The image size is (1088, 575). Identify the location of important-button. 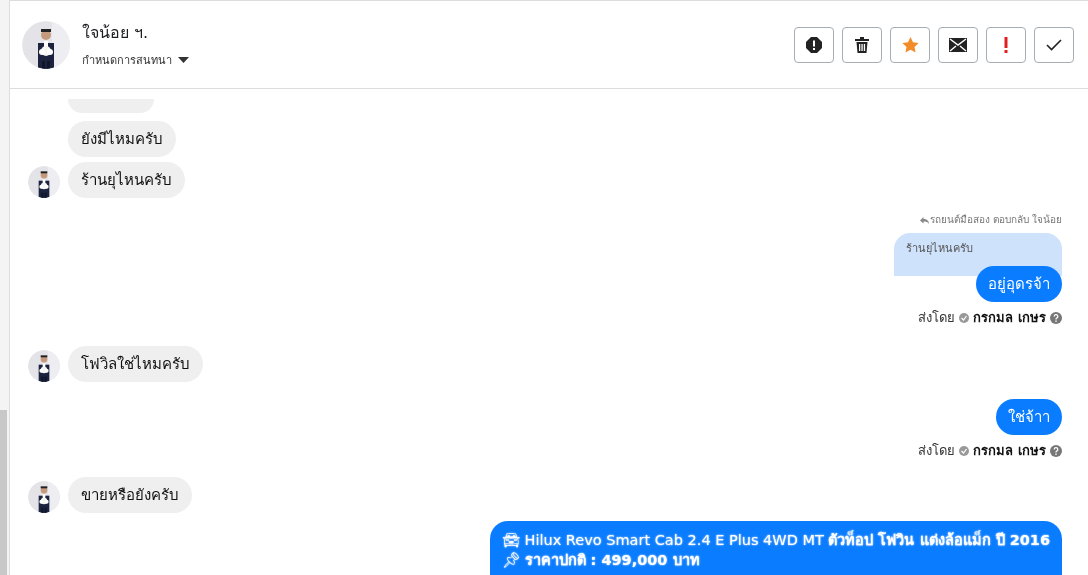
(1006, 44).